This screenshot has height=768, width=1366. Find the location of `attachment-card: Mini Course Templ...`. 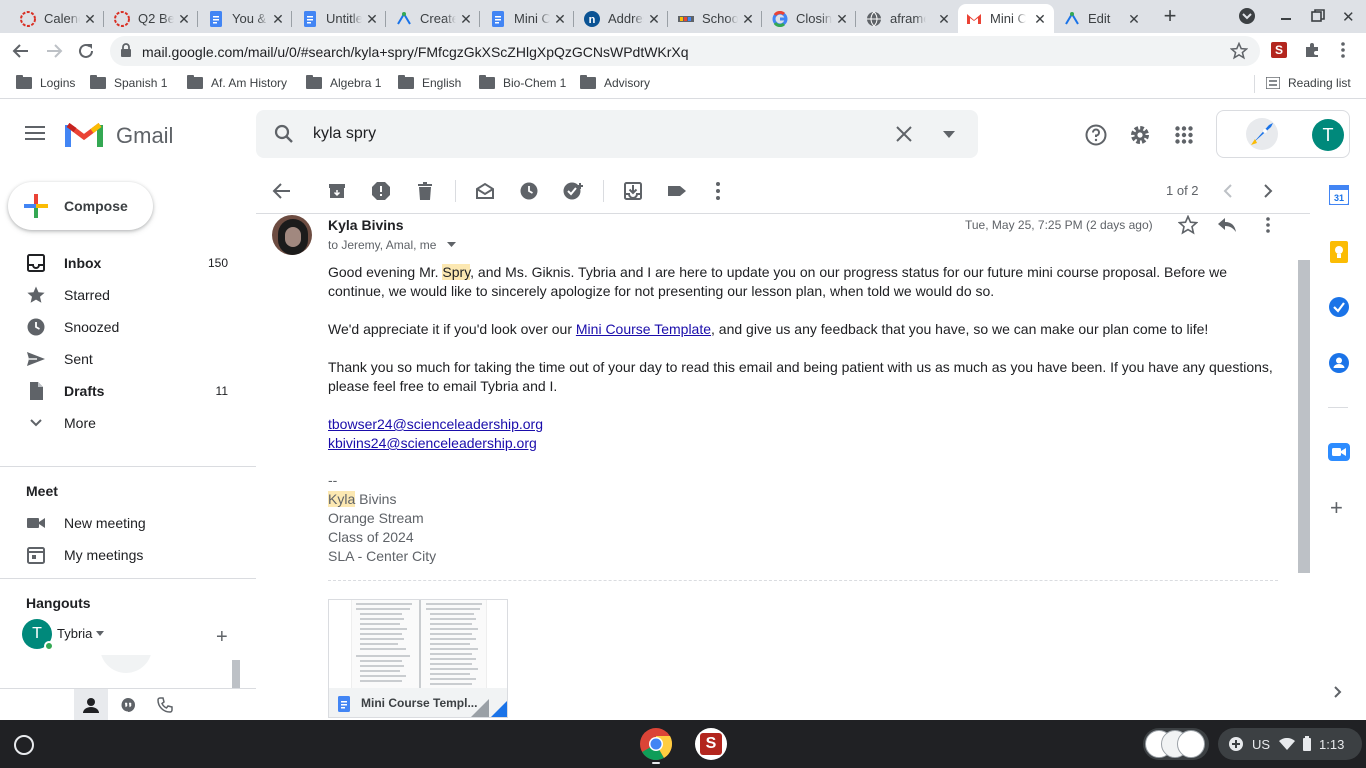

attachment-card: Mini Course Templ... is located at coordinates (418, 658).